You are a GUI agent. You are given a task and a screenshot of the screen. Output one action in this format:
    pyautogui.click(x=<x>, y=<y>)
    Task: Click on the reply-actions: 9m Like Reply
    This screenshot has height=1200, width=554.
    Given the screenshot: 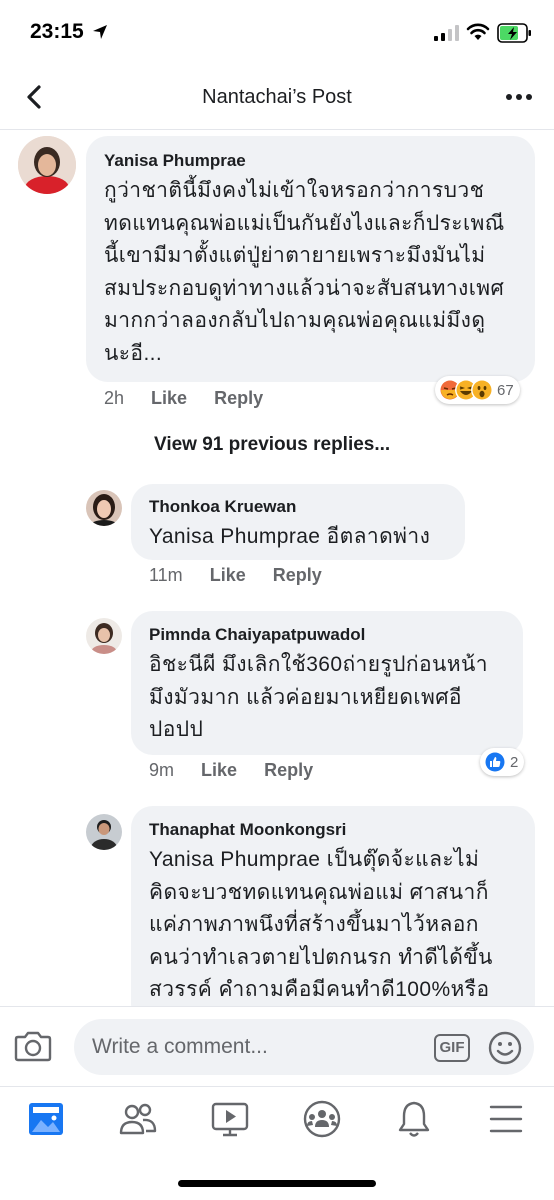 What is the action you would take?
    pyautogui.click(x=231, y=770)
    